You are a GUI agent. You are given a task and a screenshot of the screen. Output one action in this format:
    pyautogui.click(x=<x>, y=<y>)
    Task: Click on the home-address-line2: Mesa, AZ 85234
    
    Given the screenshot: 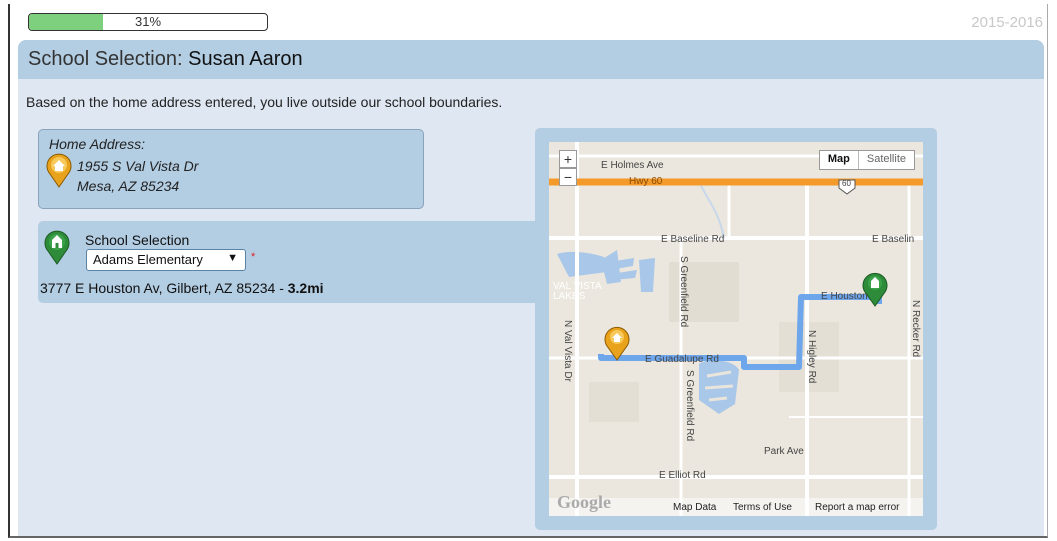 What is the action you would take?
    pyautogui.click(x=128, y=186)
    